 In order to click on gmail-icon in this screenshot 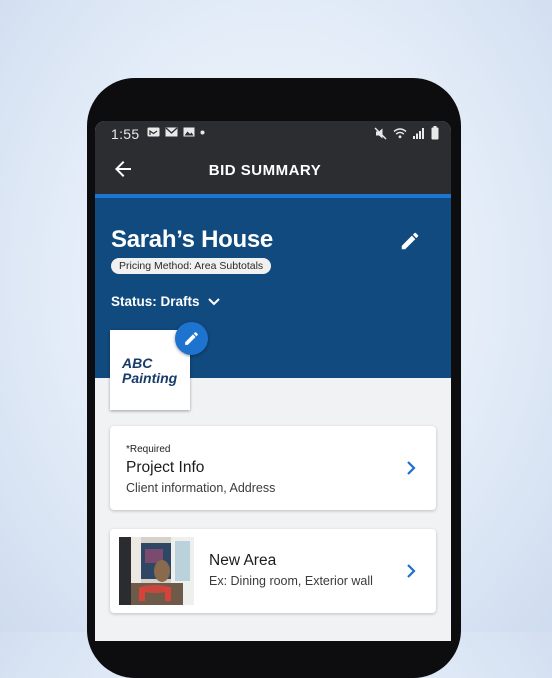, I will do `click(171, 132)`.